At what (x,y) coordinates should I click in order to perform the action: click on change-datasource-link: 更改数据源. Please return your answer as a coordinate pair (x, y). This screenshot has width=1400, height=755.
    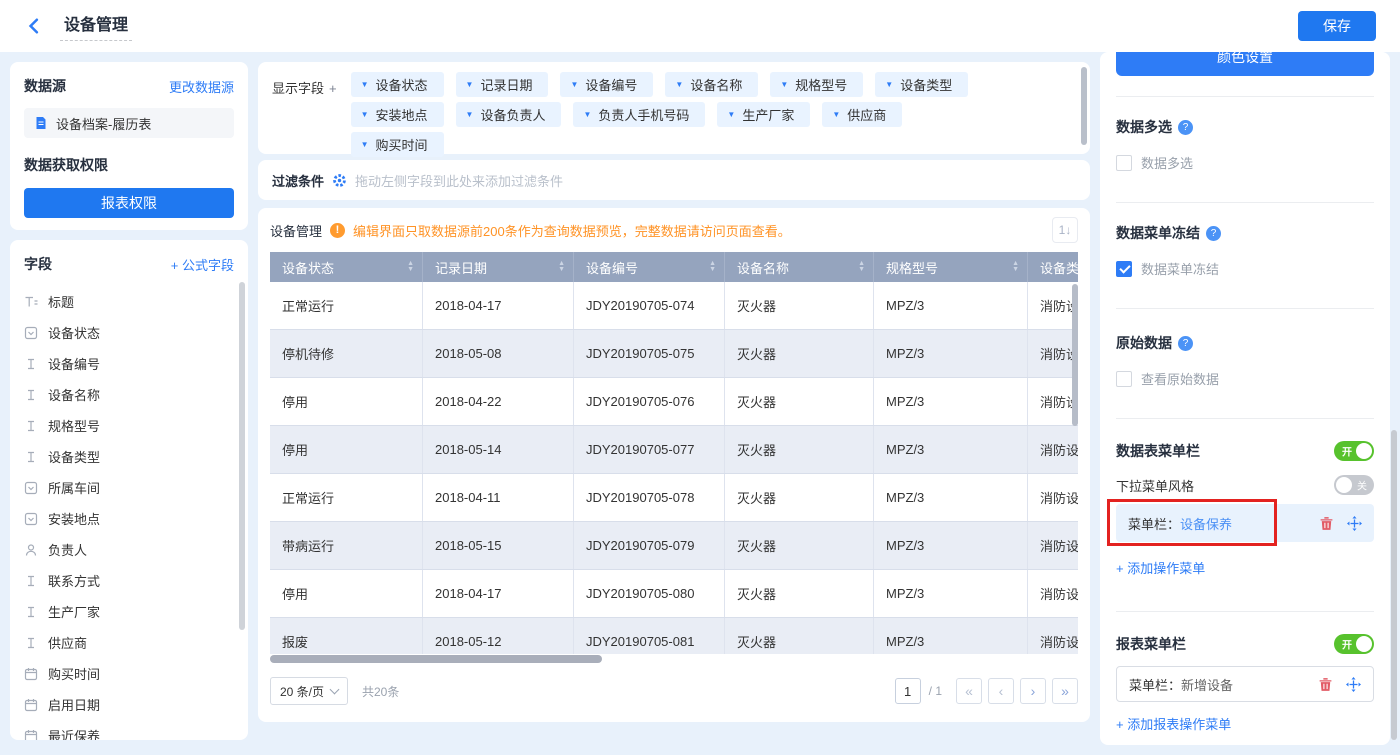
    Looking at the image, I should click on (201, 86).